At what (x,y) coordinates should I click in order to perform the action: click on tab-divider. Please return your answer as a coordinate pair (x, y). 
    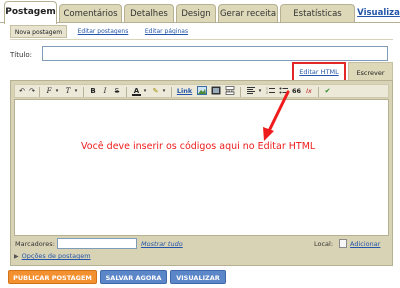
    Looking at the image, I should click on (200, 22).